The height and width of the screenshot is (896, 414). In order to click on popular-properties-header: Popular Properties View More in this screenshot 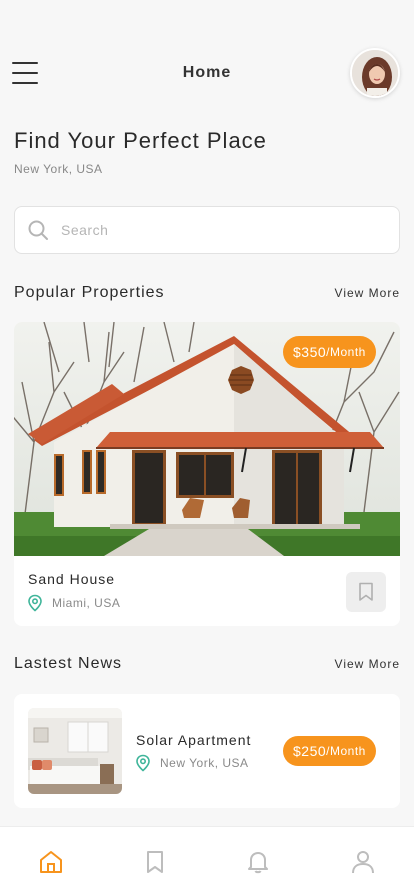, I will do `click(207, 293)`.